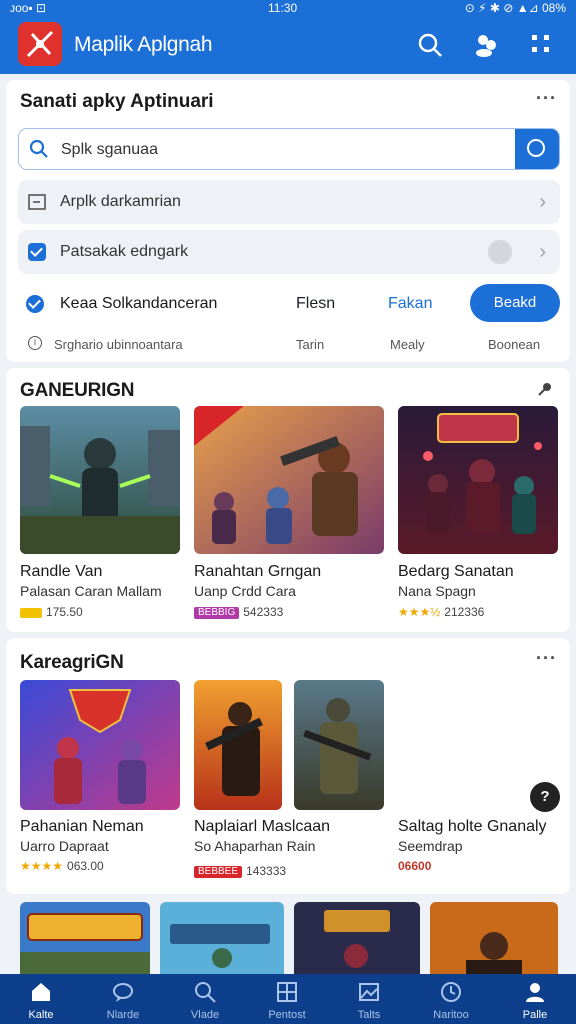 Image resolution: width=576 pixels, height=1024 pixels. I want to click on game-title: Bedarg Sanatan, so click(456, 572).